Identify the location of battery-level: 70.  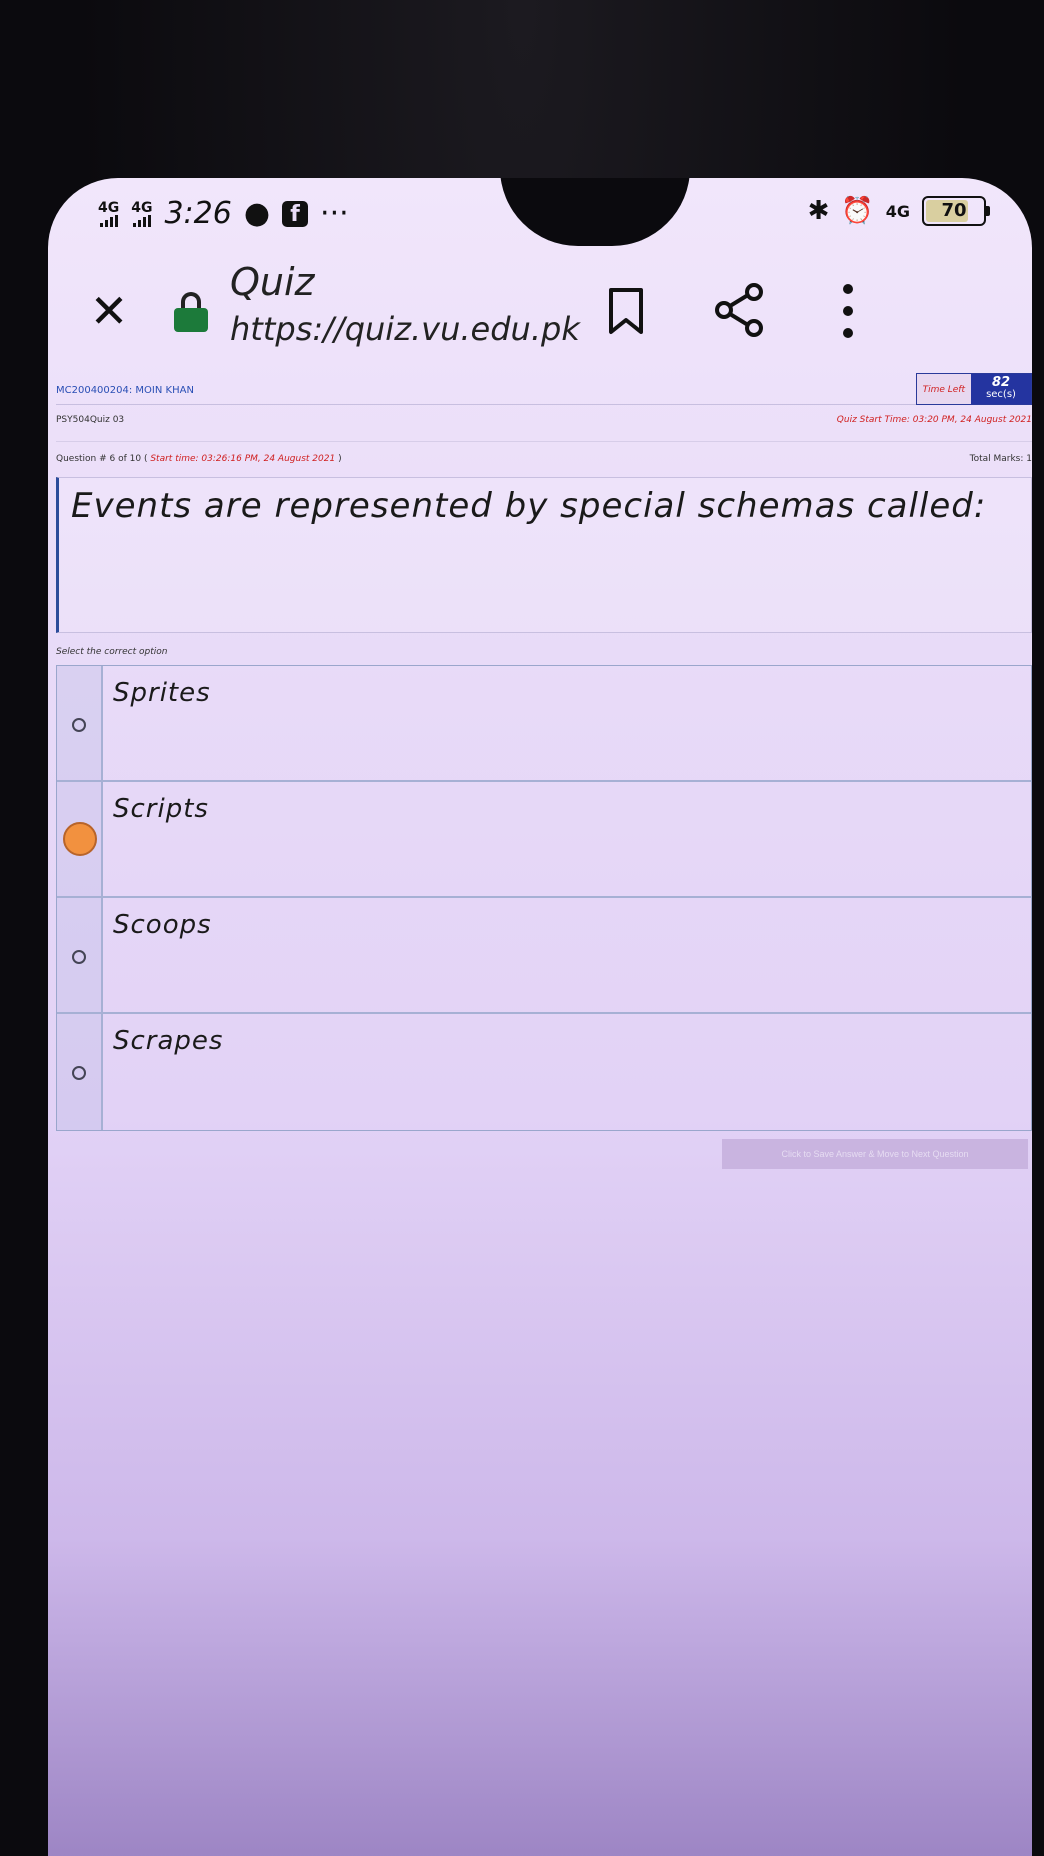
(954, 210).